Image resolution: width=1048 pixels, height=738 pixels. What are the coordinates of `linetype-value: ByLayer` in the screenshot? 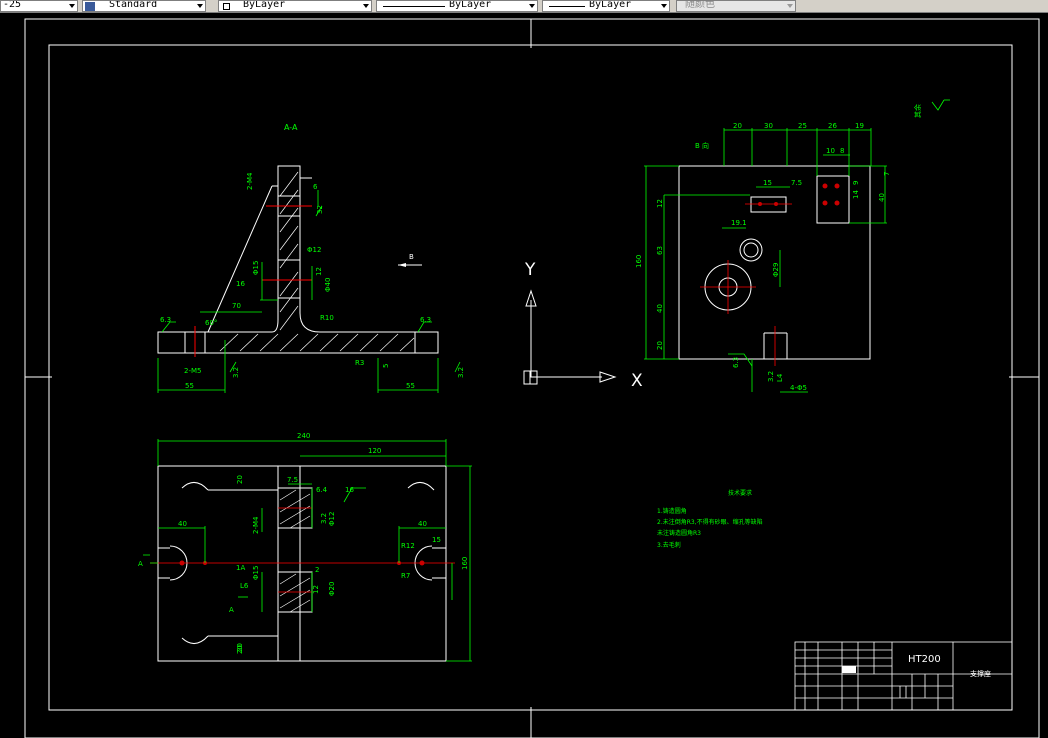 It's located at (470, 5).